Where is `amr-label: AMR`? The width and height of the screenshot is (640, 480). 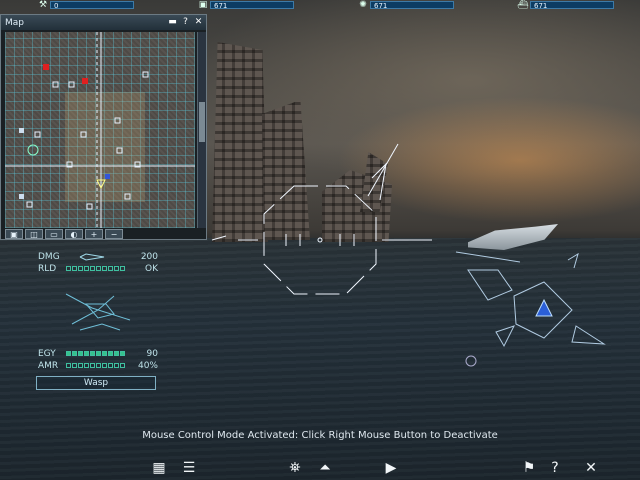 amr-label: AMR is located at coordinates (48, 366).